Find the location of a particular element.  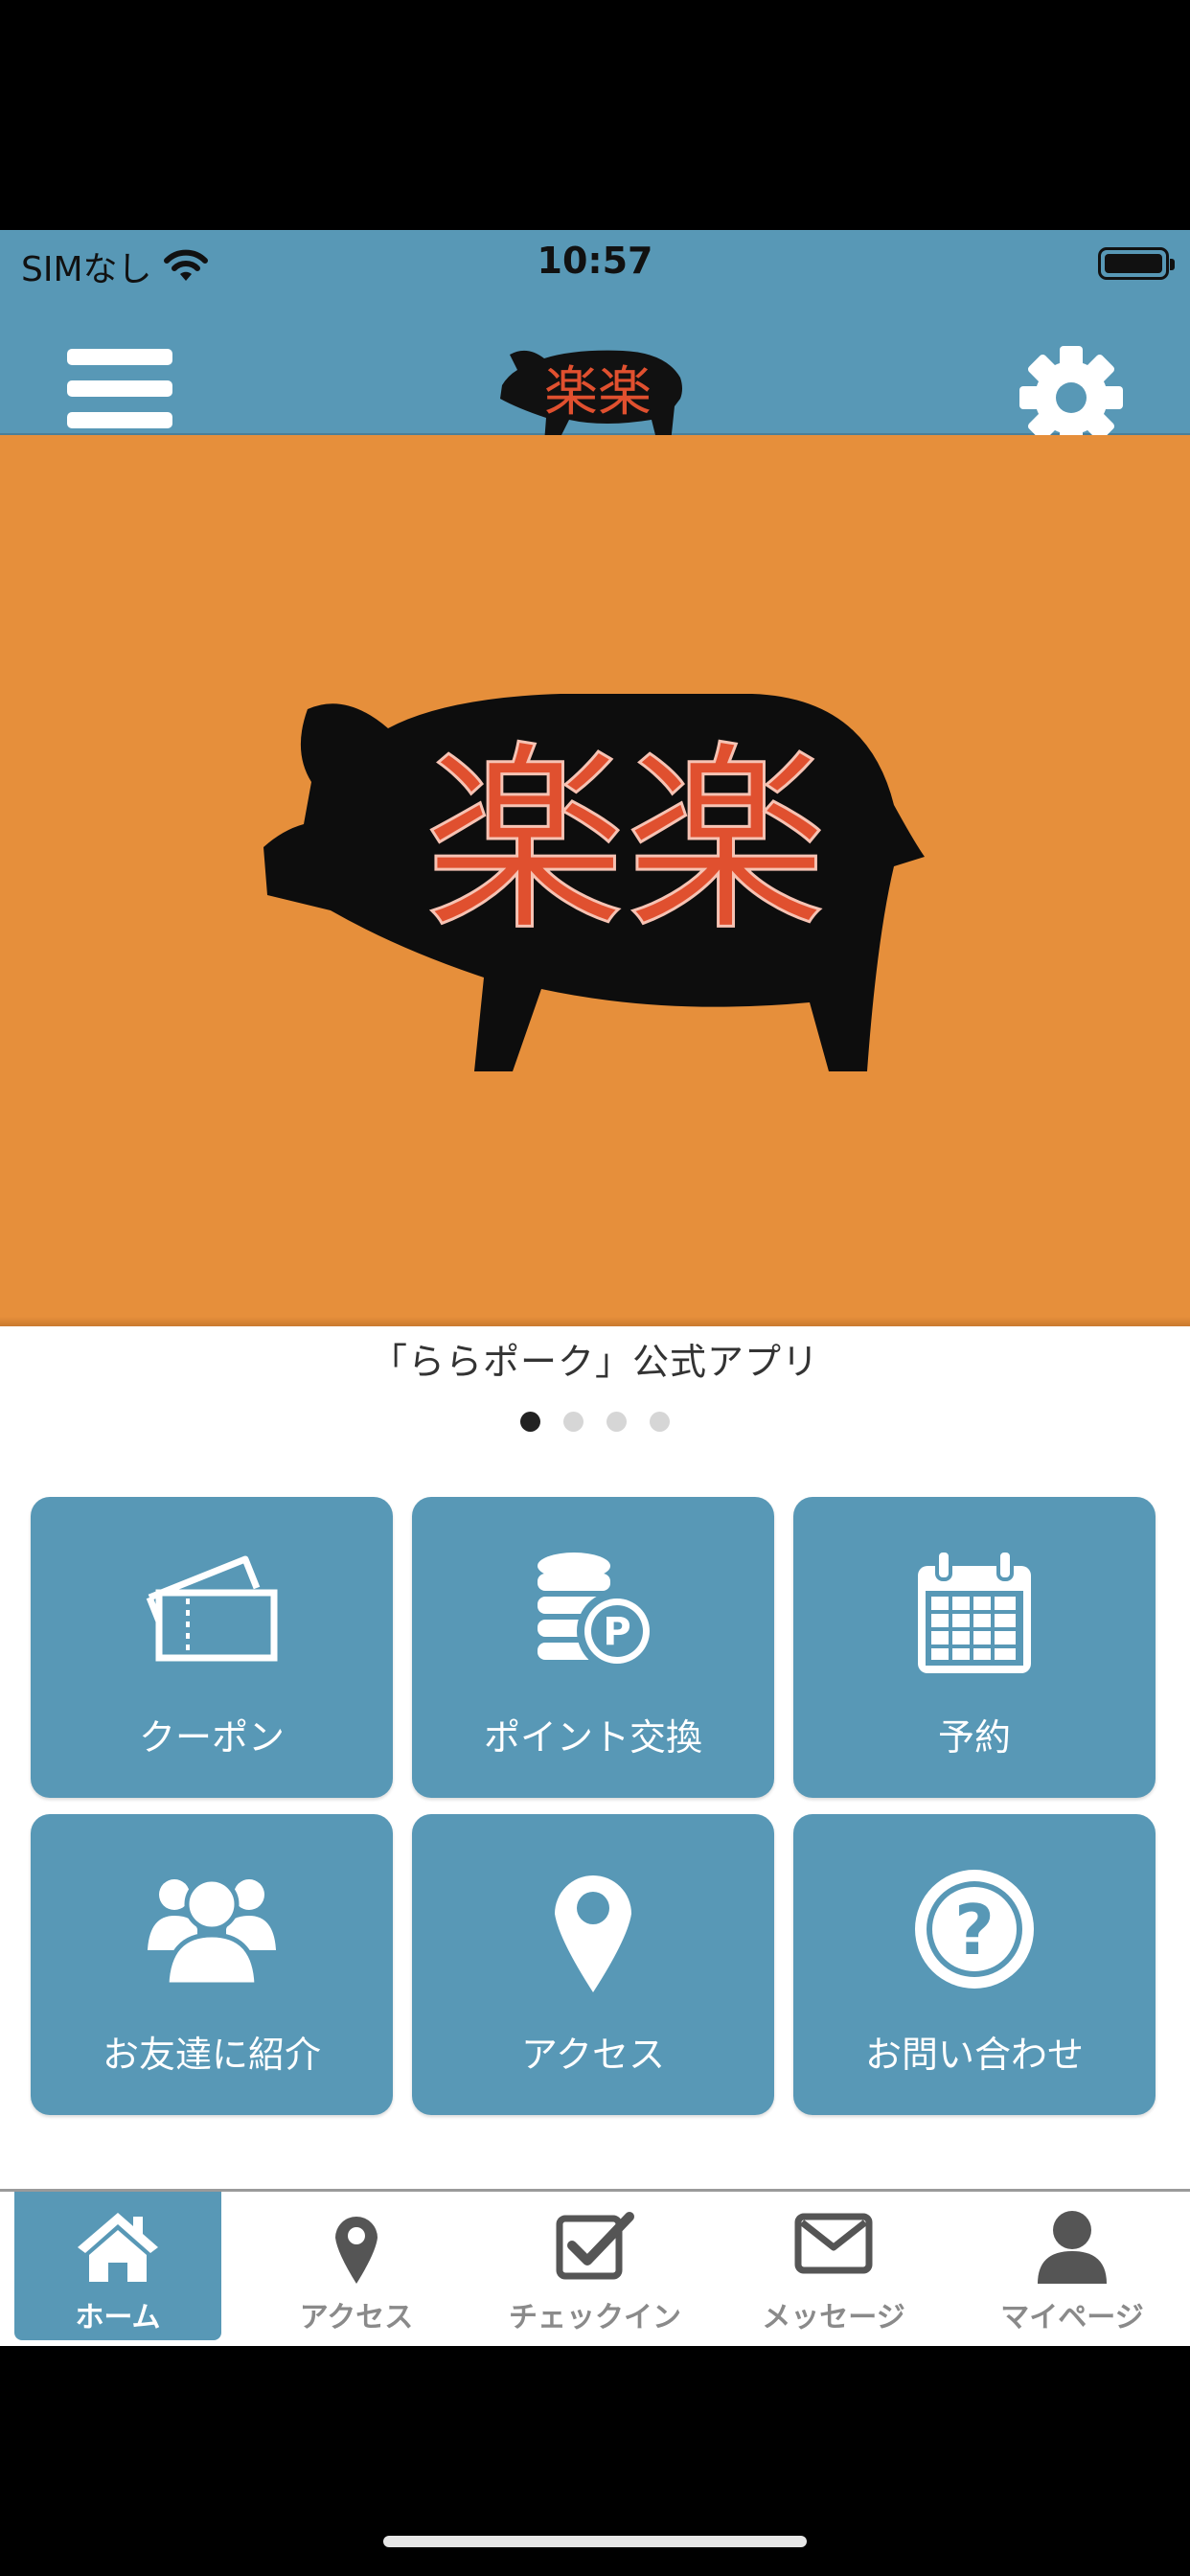

coupon-tile: クーポン is located at coordinates (212, 1647).